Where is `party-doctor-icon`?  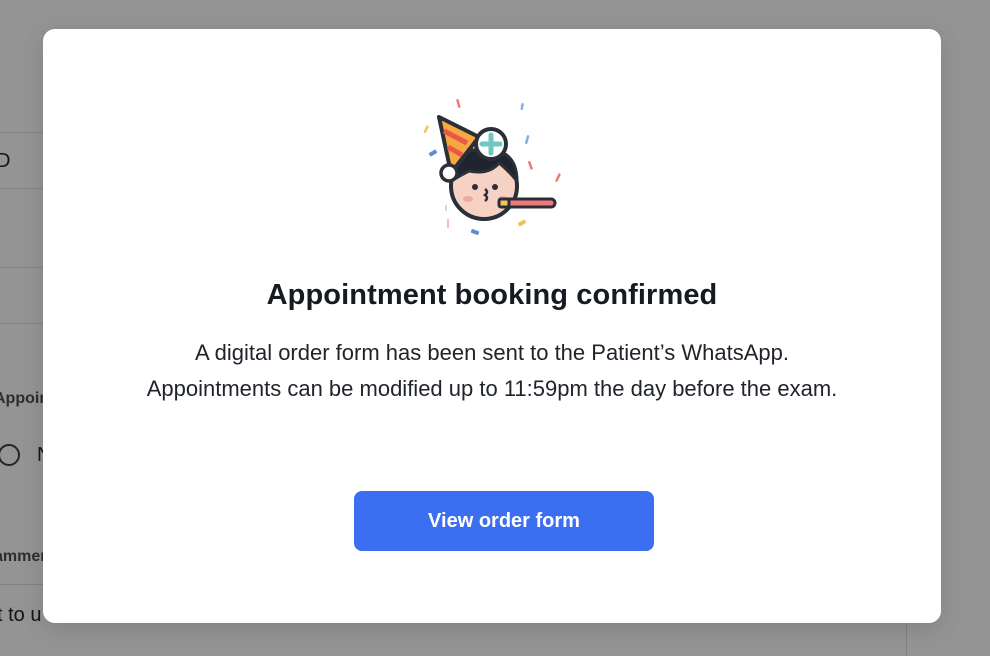 party-doctor-icon is located at coordinates (492, 166).